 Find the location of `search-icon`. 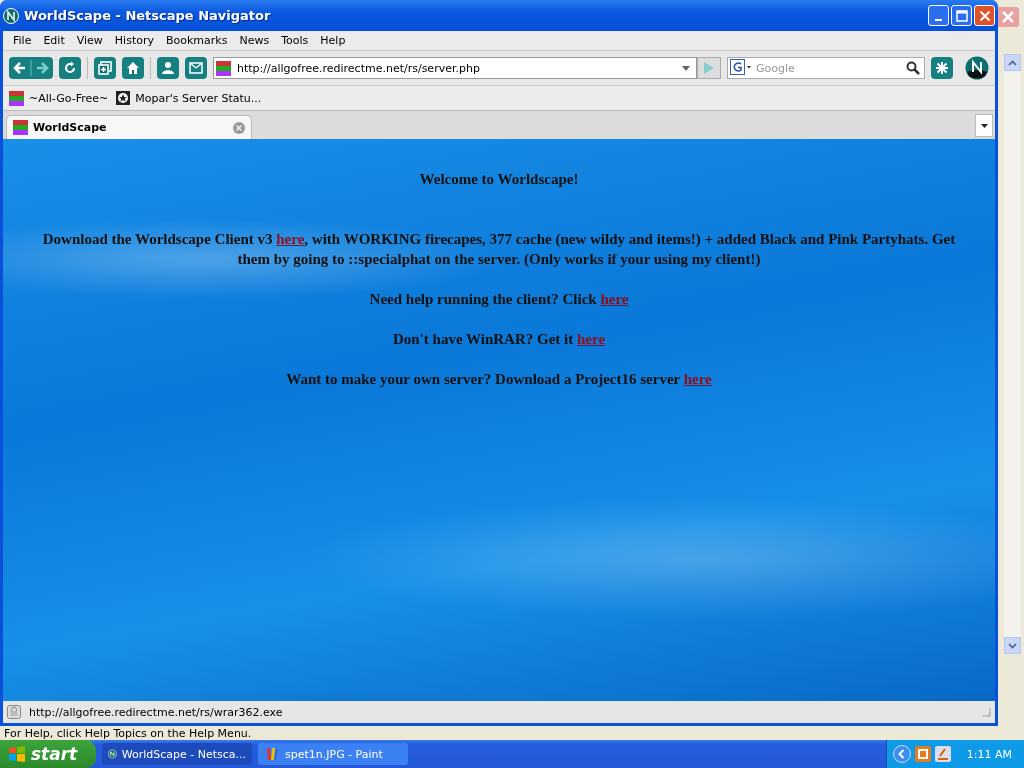

search-icon is located at coordinates (913, 68).